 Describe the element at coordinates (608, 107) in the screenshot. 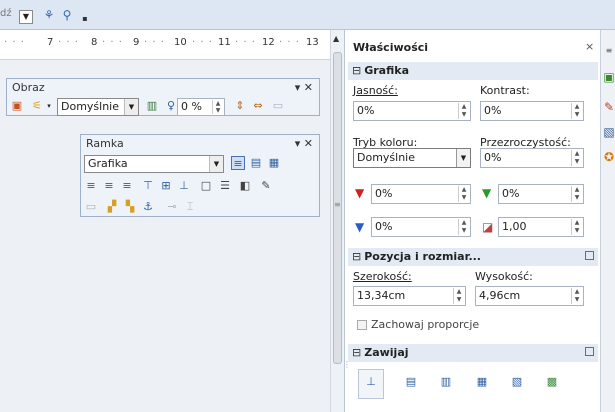

I see `styles-tab-icon: ✎` at that location.